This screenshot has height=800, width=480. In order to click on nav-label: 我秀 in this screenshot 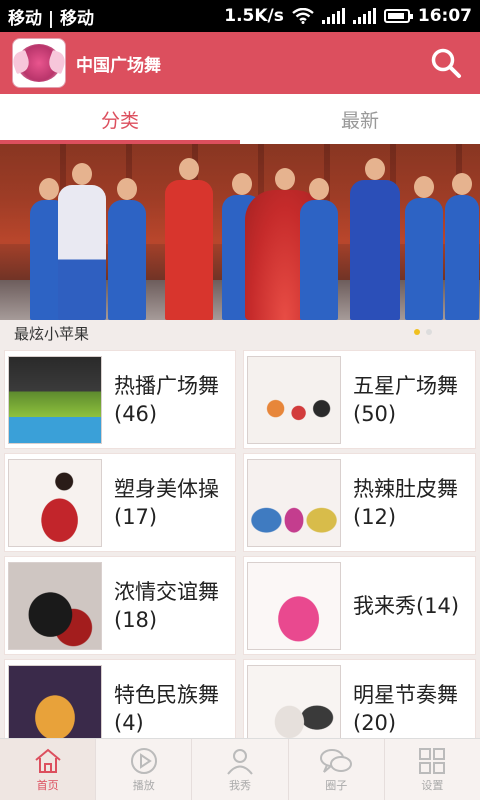, I will do `click(240, 785)`.